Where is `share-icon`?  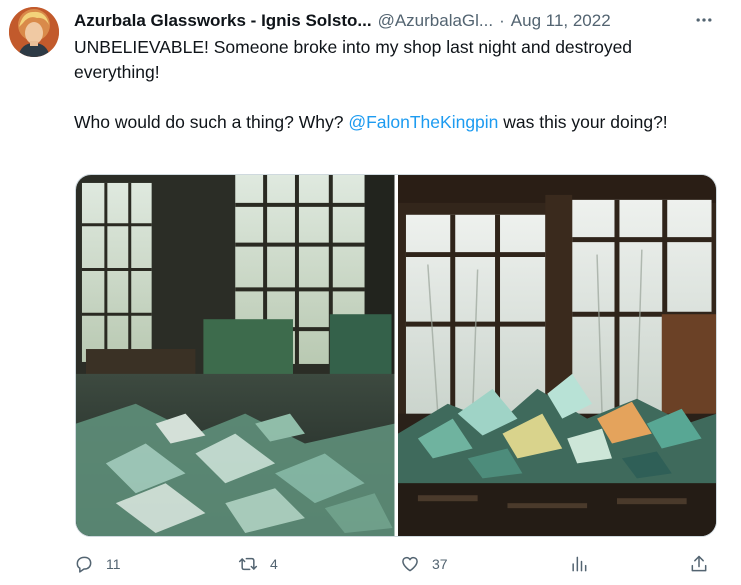 share-icon is located at coordinates (699, 563).